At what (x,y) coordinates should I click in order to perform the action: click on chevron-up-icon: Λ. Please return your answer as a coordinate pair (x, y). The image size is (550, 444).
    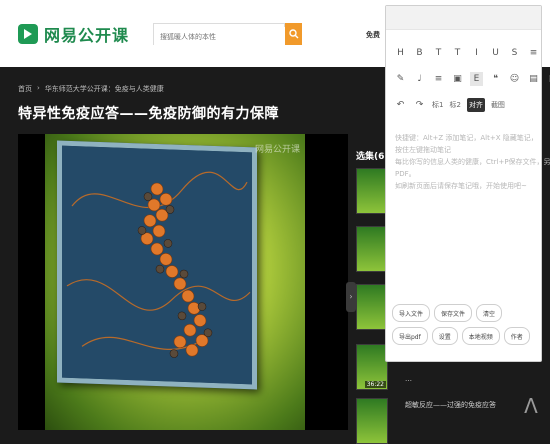
    Looking at the image, I should click on (531, 406).